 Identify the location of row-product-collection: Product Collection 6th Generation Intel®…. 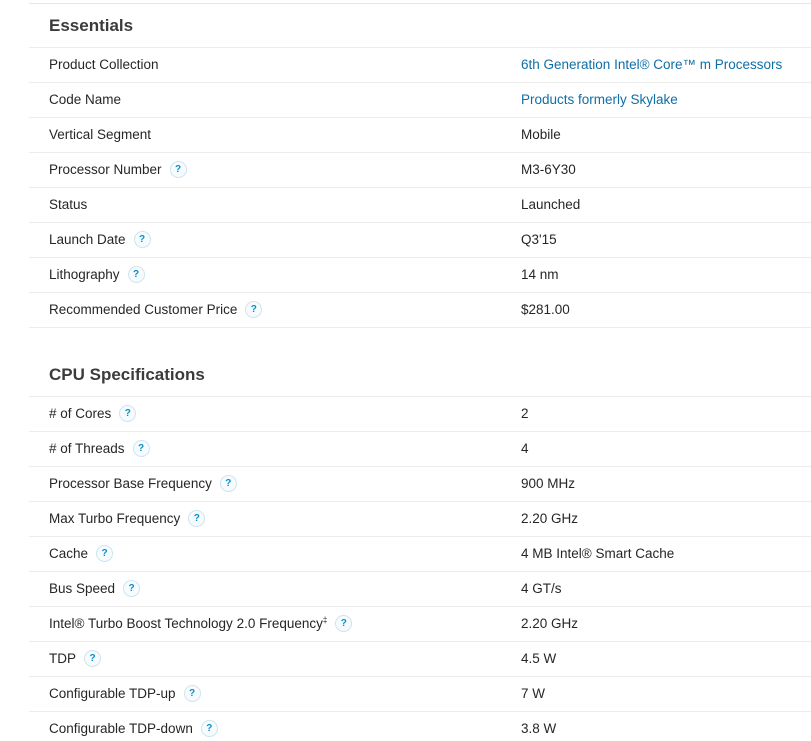
(420, 65).